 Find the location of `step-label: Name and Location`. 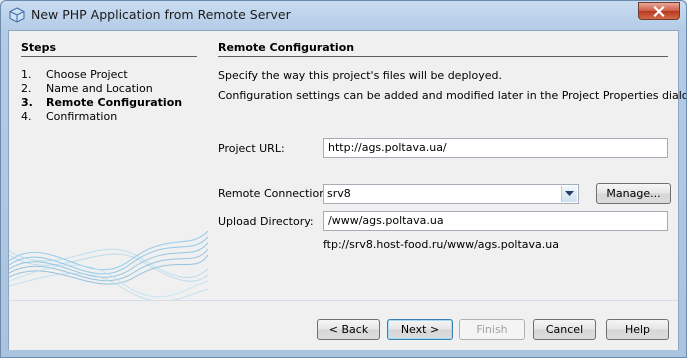

step-label: Name and Location is located at coordinates (99, 88).